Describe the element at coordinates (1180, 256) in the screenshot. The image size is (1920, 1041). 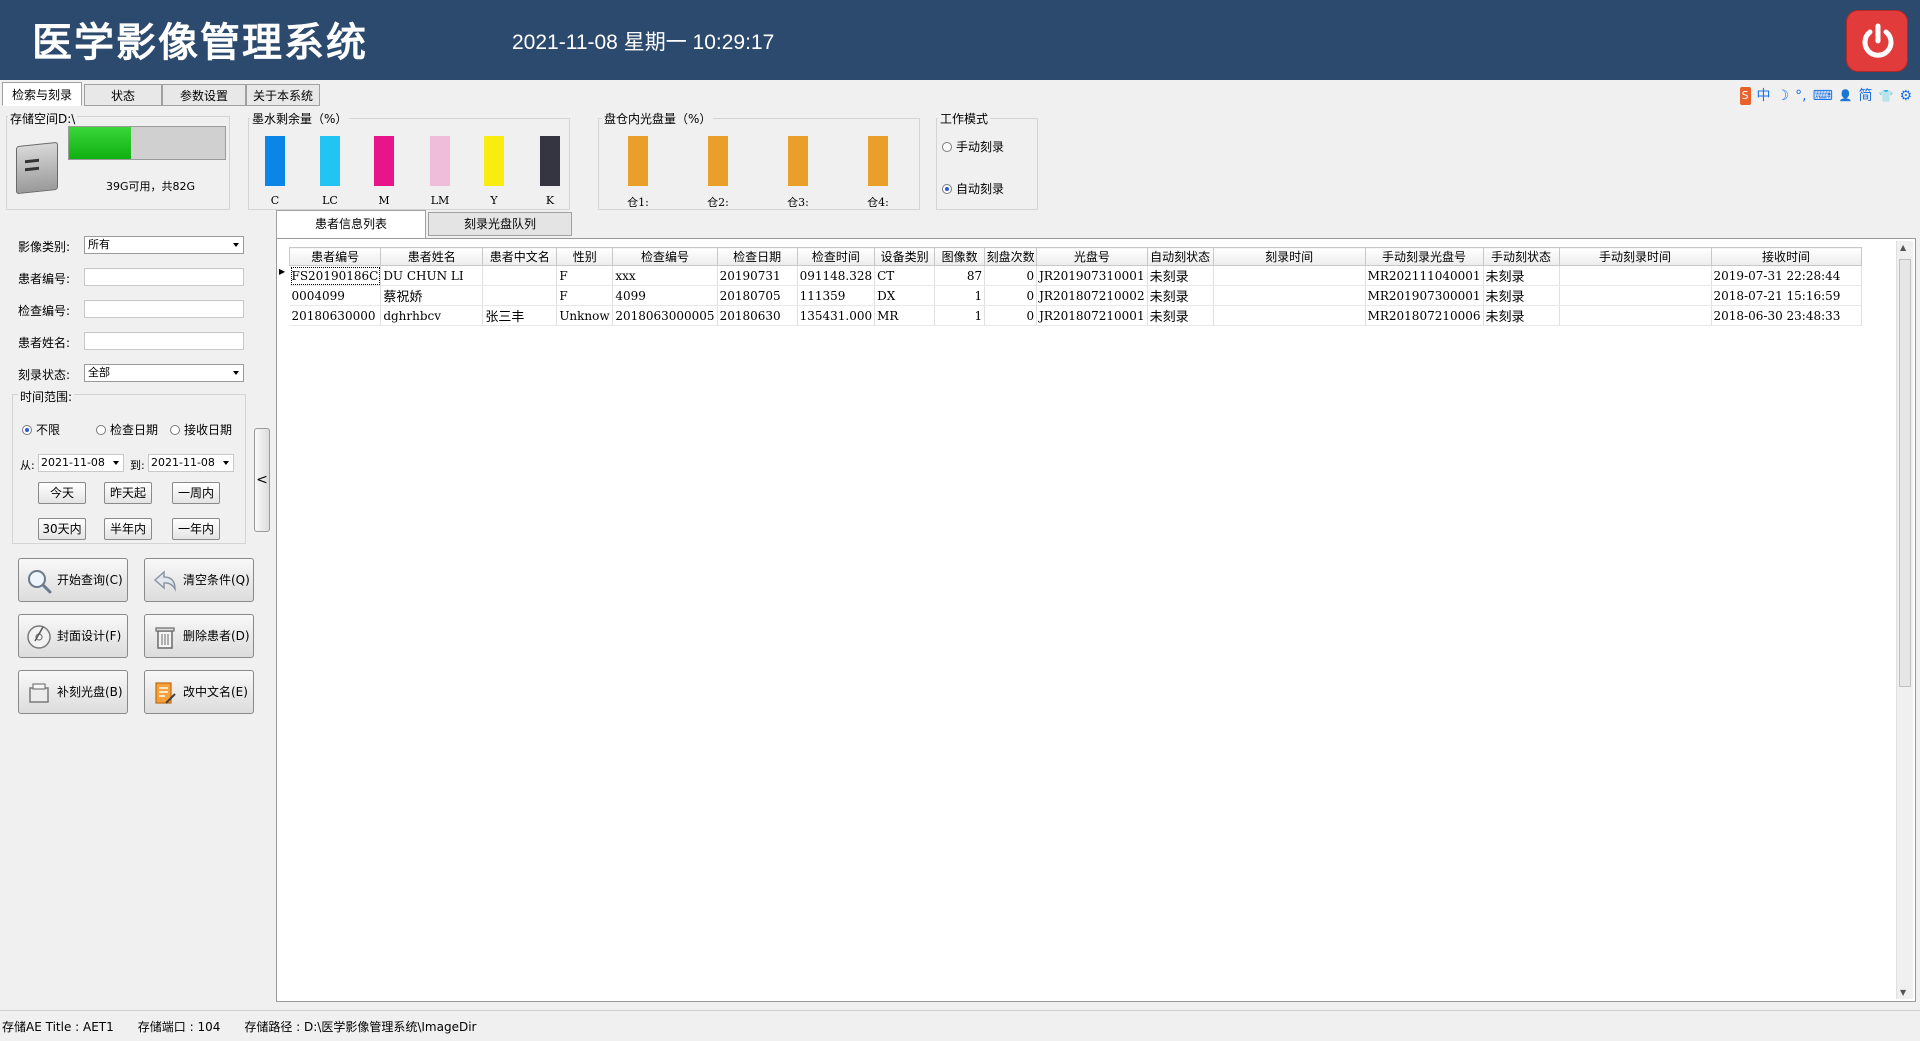
I see `column-header: 自动刻状态` at that location.